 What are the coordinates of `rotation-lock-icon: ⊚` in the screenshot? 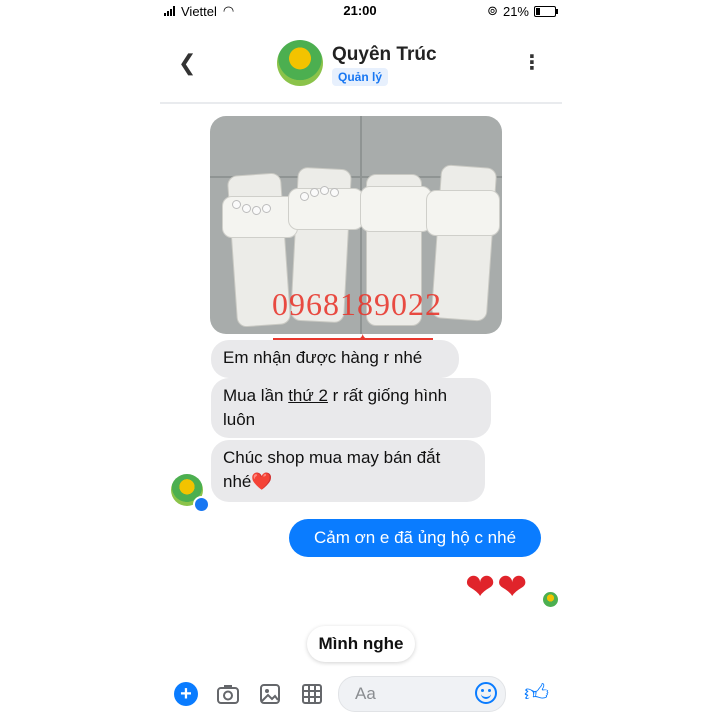 It's located at (492, 10).